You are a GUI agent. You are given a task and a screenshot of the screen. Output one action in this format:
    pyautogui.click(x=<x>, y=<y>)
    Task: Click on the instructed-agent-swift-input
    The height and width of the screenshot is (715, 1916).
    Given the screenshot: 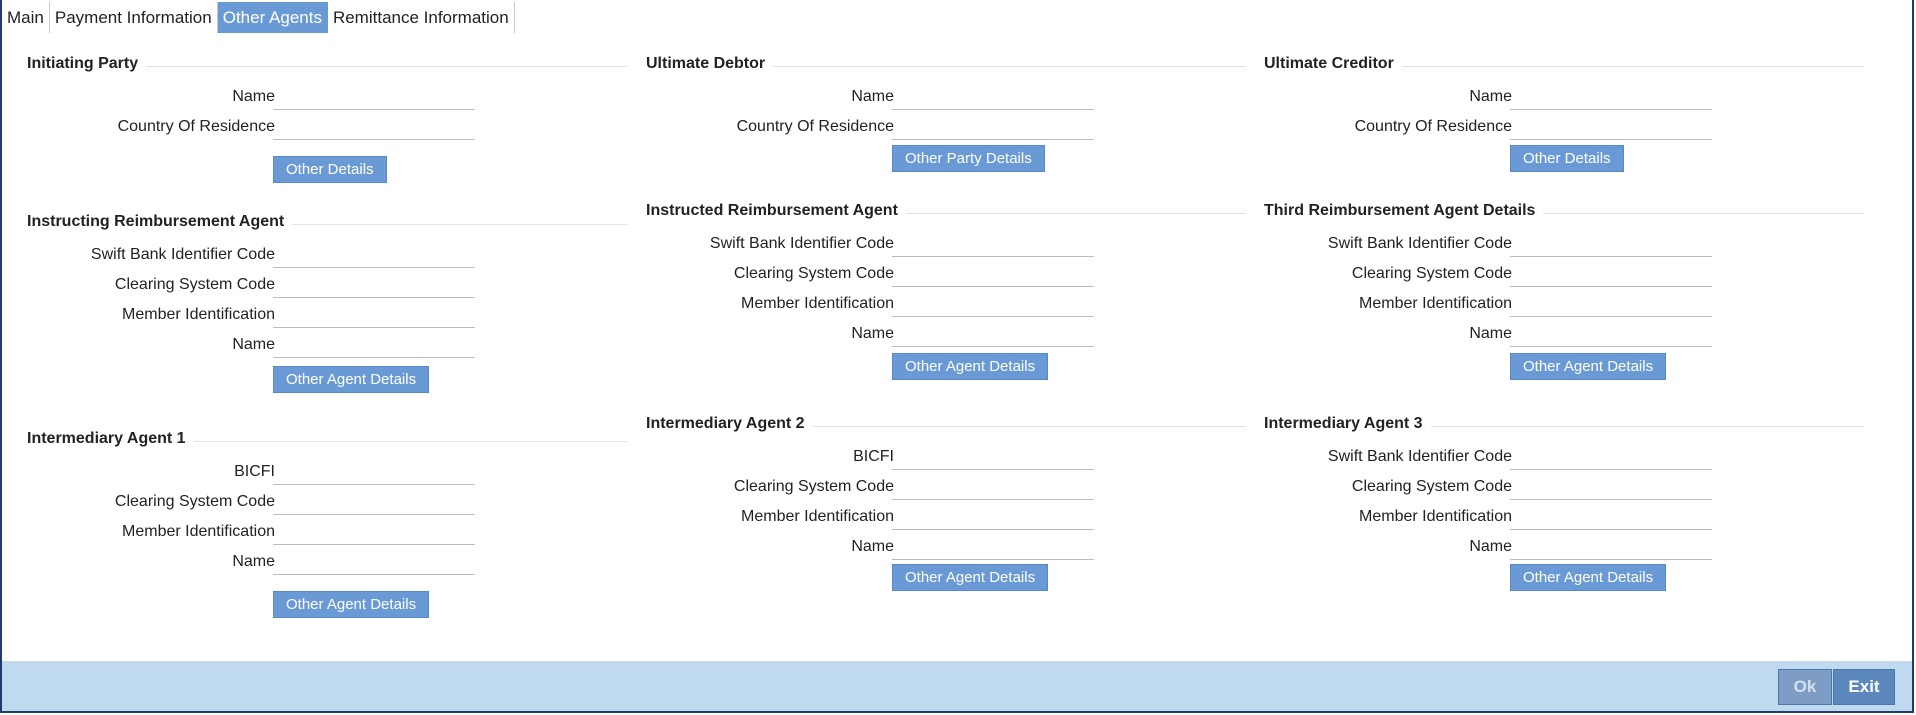 What is the action you would take?
    pyautogui.click(x=993, y=243)
    